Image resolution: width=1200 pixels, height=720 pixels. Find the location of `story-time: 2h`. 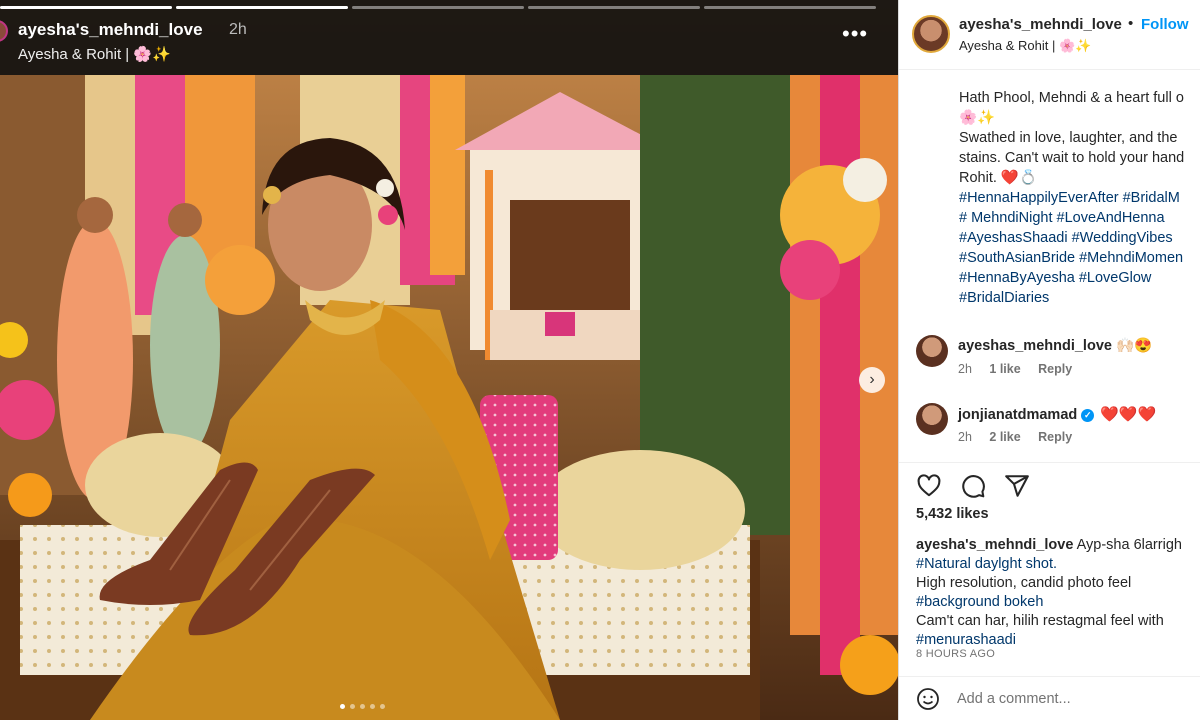

story-time: 2h is located at coordinates (238, 29).